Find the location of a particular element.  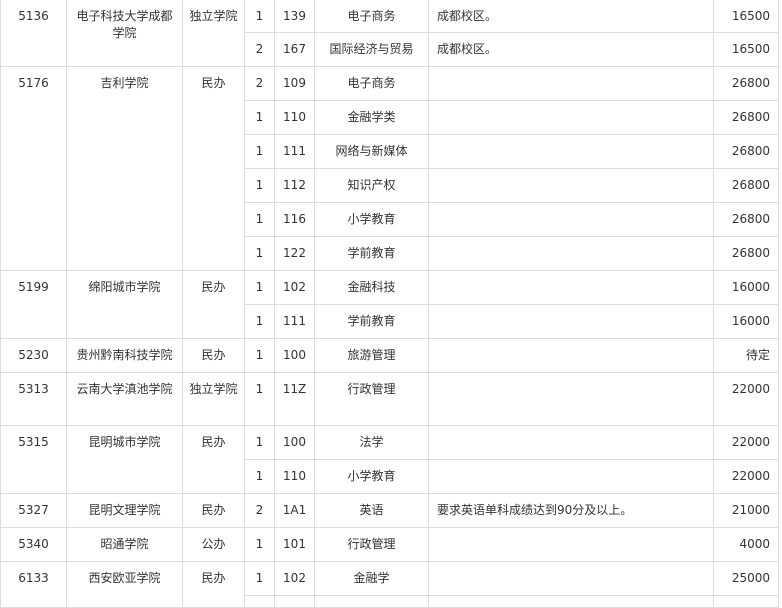

major-name: 学前教育 is located at coordinates (371, 253).